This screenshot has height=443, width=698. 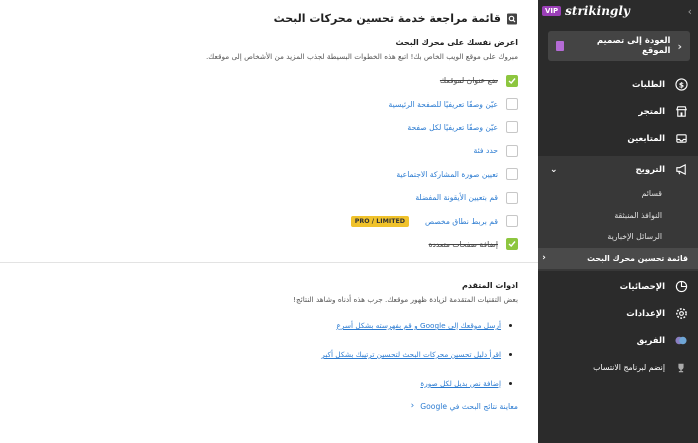 I want to click on sidebar-item-orders: $ الطلبات, so click(x=618, y=84).